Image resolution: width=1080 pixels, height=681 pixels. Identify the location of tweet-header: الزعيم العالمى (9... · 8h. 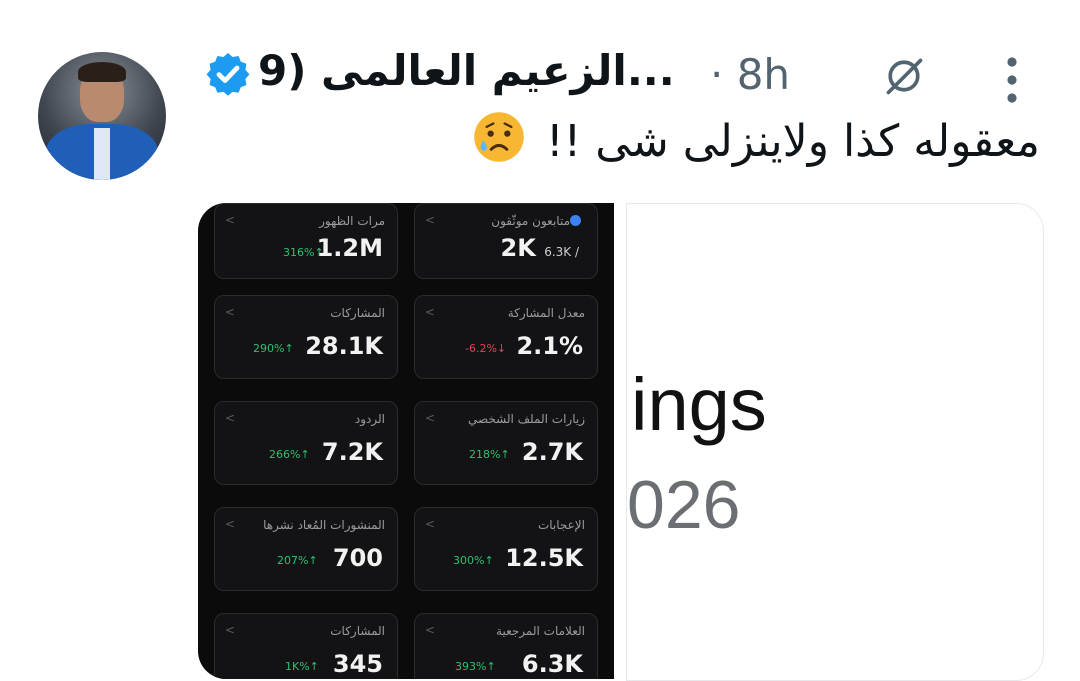
(640, 76).